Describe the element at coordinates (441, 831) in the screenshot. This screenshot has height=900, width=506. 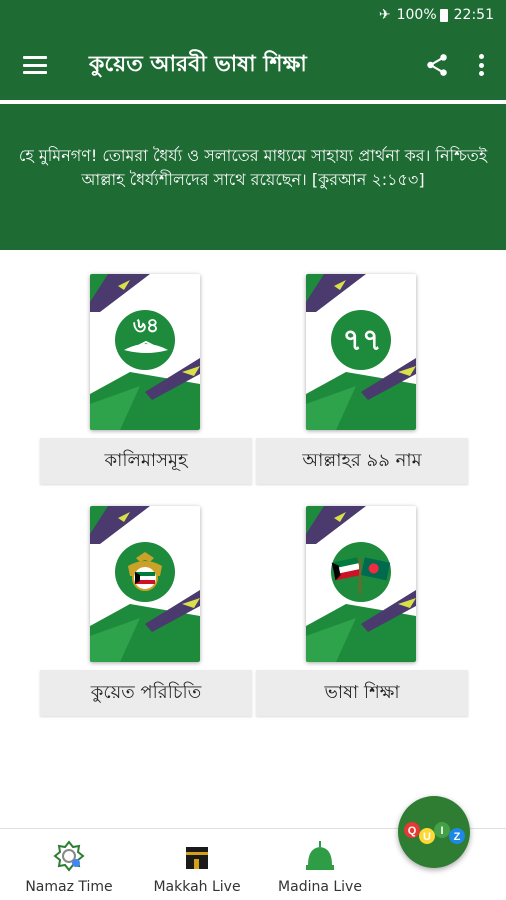
I see `svg-text: I` at that location.